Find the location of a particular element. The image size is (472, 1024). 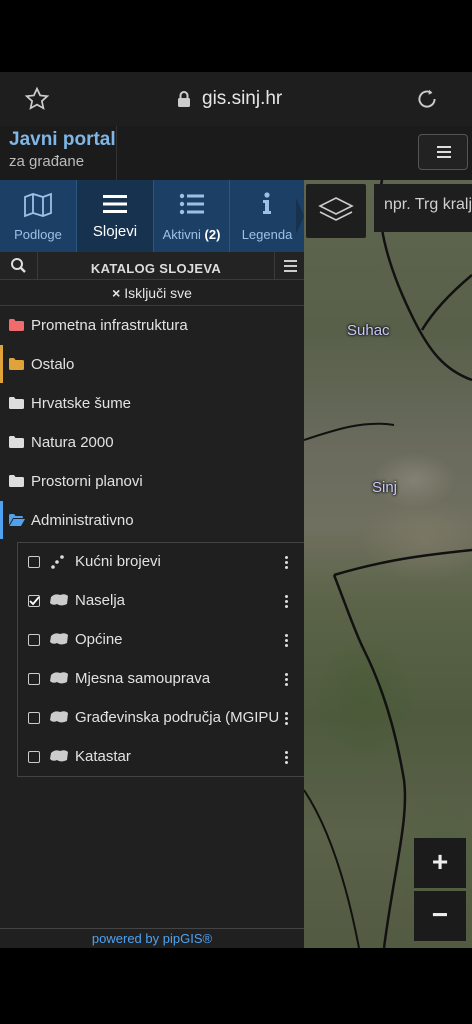

layer-checkbox-checked is located at coordinates (34, 601).